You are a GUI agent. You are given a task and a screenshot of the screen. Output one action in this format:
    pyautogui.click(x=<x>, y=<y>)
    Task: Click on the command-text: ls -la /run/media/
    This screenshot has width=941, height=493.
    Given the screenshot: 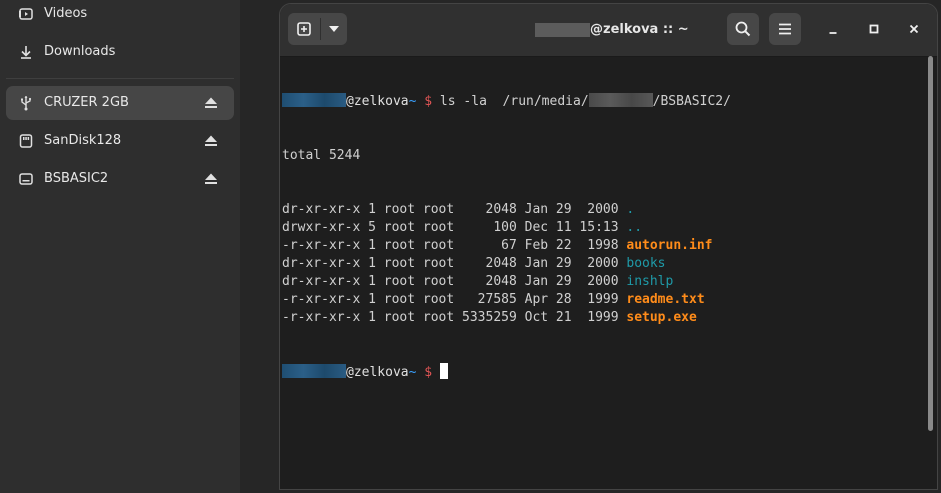 What is the action you would take?
    pyautogui.click(x=510, y=101)
    